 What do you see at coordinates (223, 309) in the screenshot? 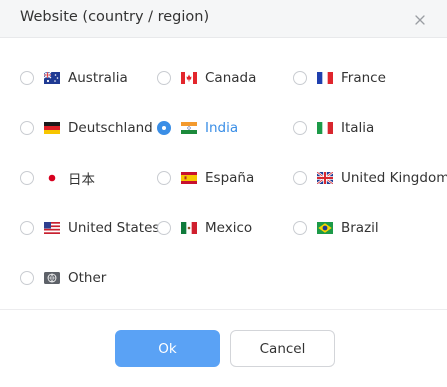
I see `footer-divider` at bounding box center [223, 309].